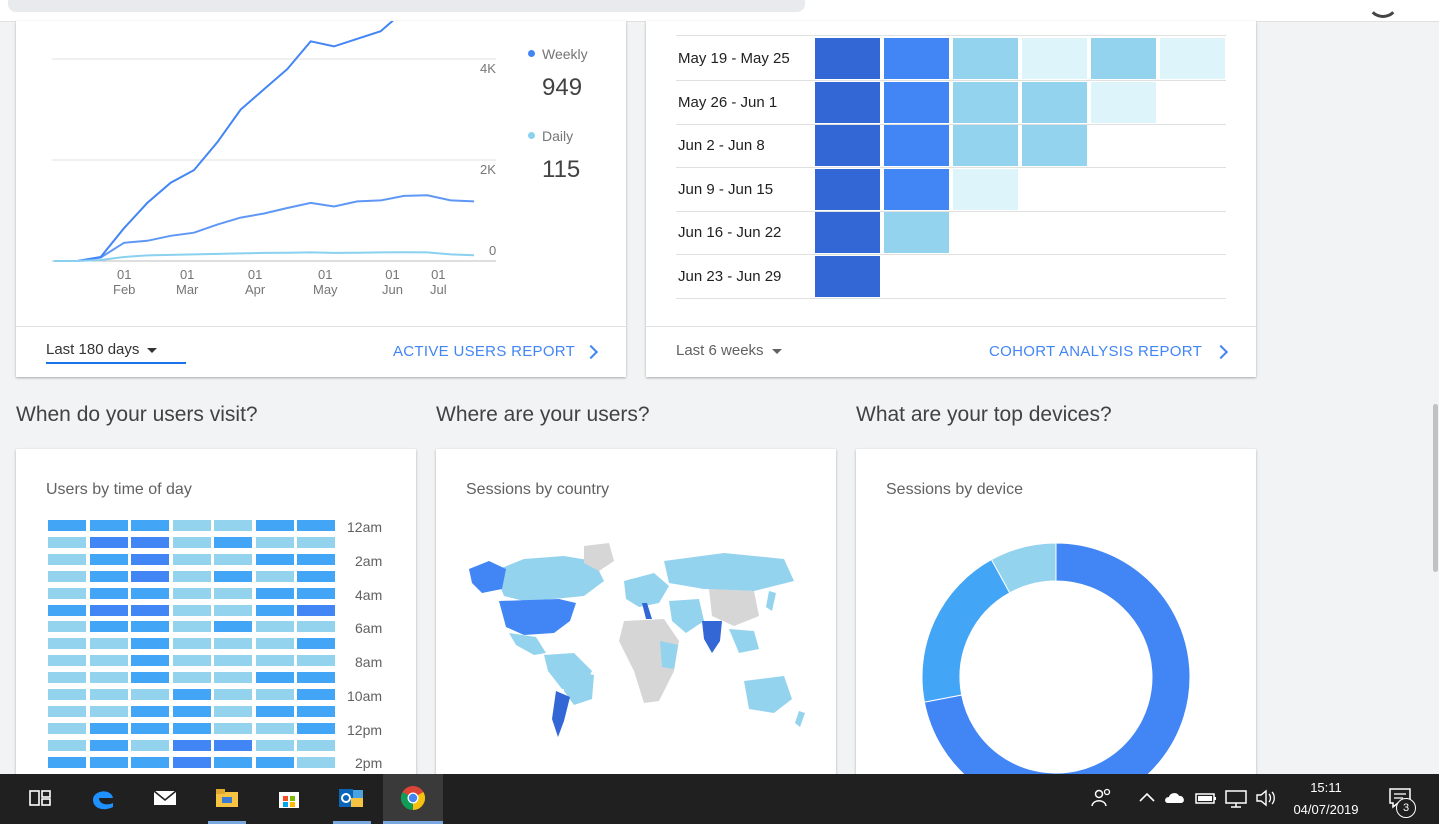 The image size is (1439, 824). Describe the element at coordinates (1435, 488) in the screenshot. I see `scrollbar-thumb` at that location.